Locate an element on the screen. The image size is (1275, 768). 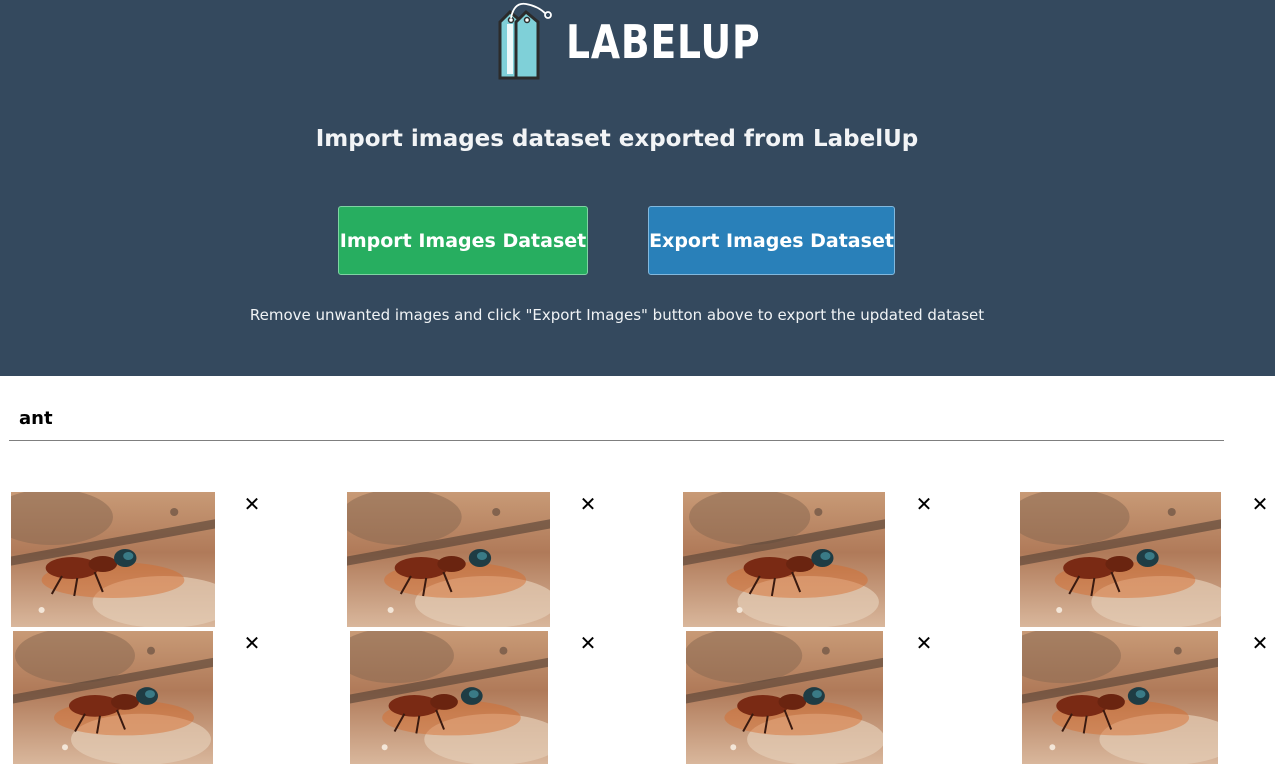
label-name: ant is located at coordinates (36, 418).